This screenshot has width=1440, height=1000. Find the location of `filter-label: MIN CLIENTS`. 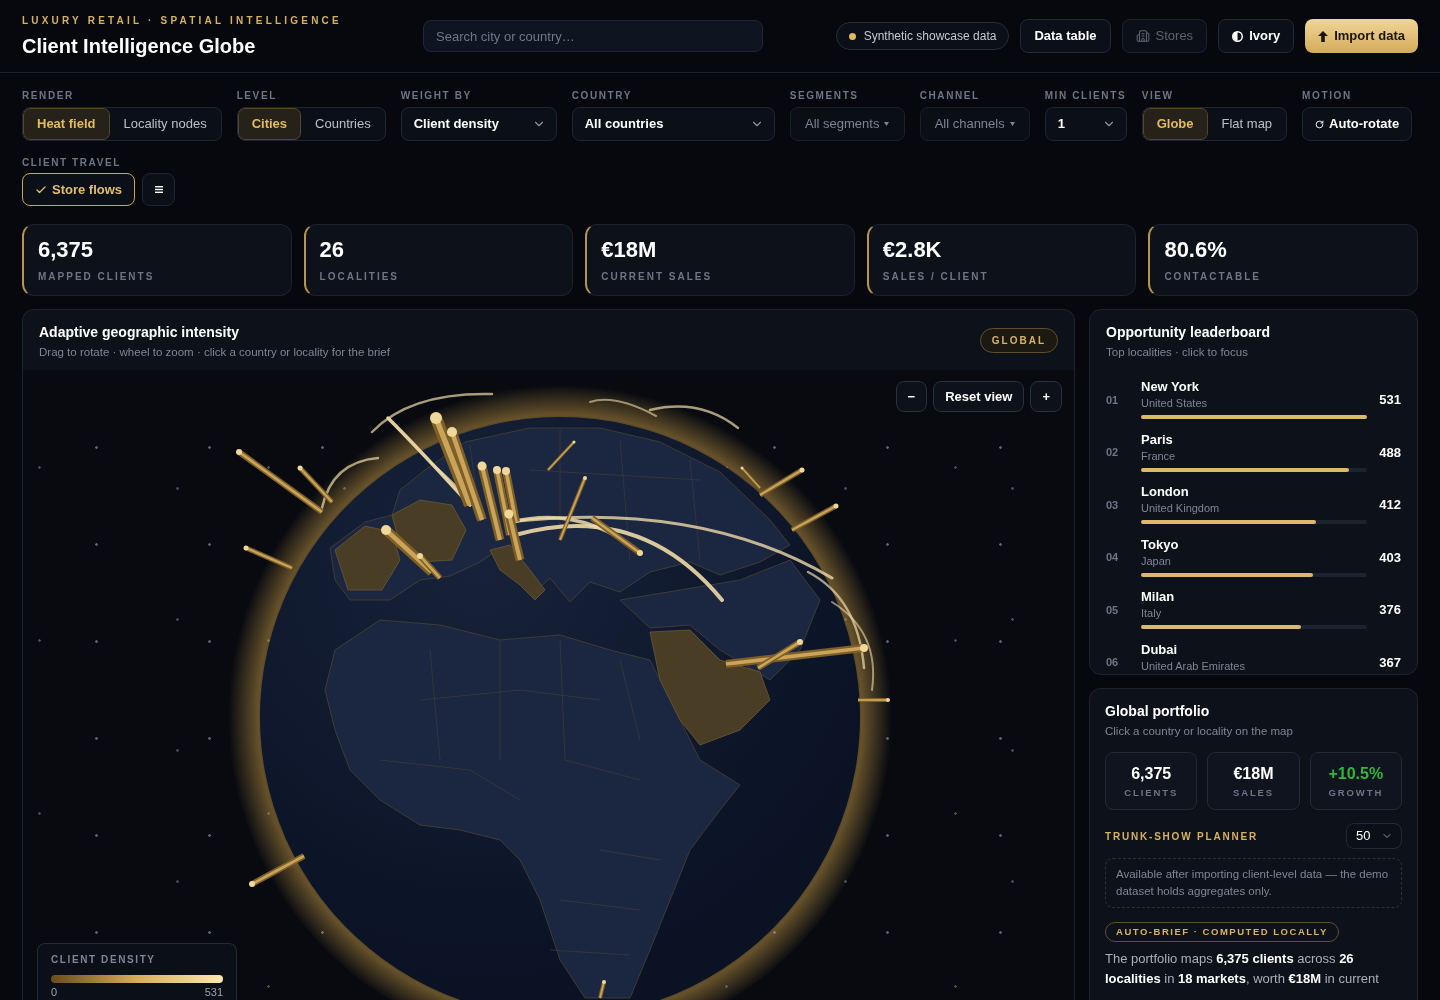

filter-label: MIN CLIENTS is located at coordinates (1085, 96).